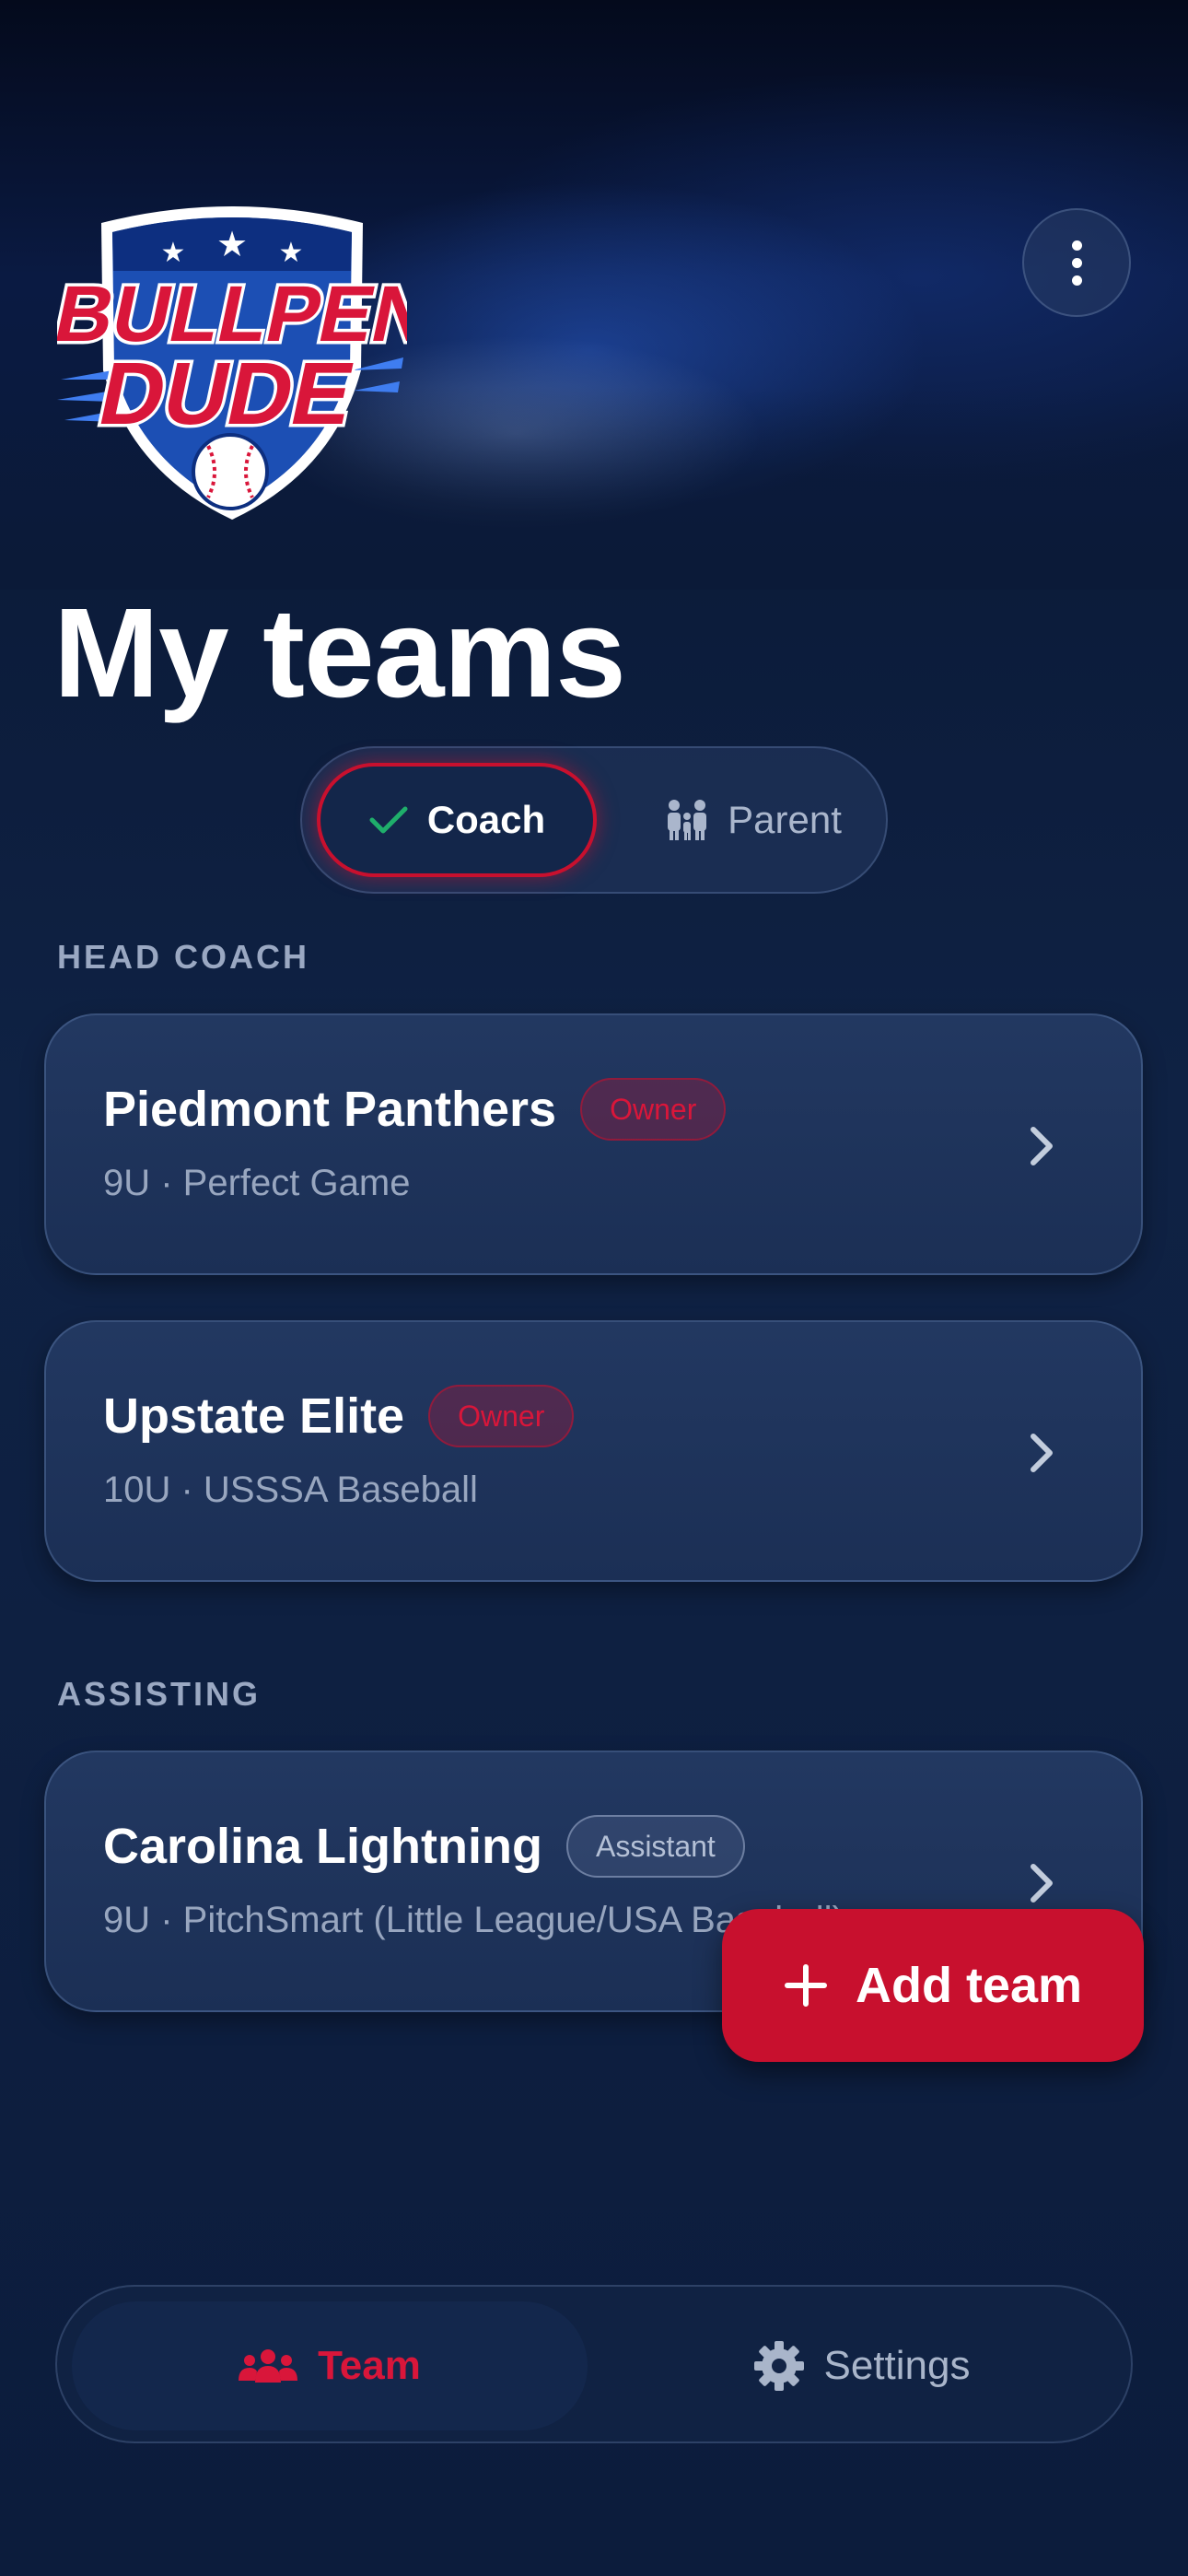 This screenshot has height=2576, width=1188. What do you see at coordinates (160, 1694) in the screenshot?
I see `section-label-assisting: ASSISTING` at bounding box center [160, 1694].